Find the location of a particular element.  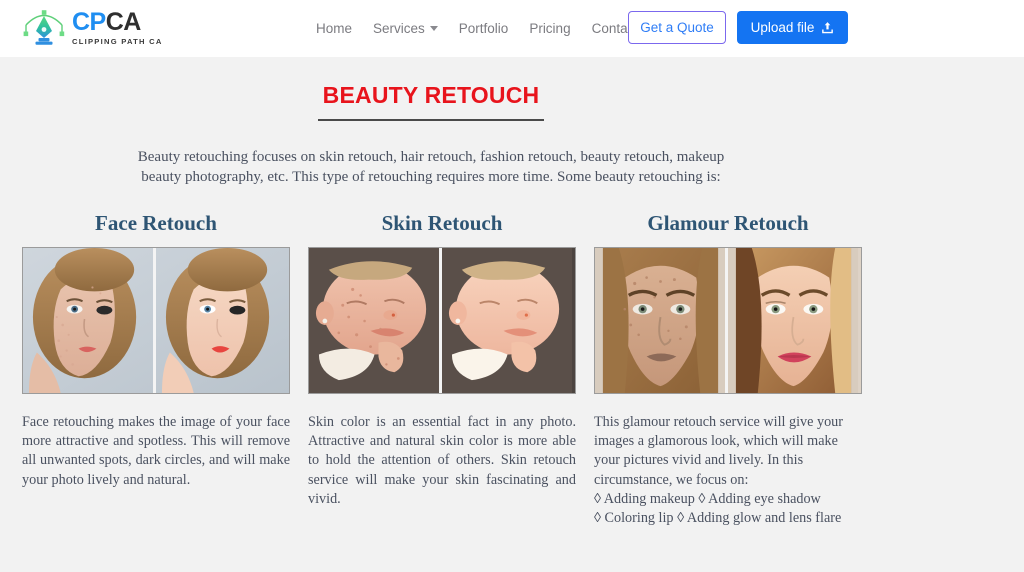

nav-label: Portfolio is located at coordinates (483, 28).